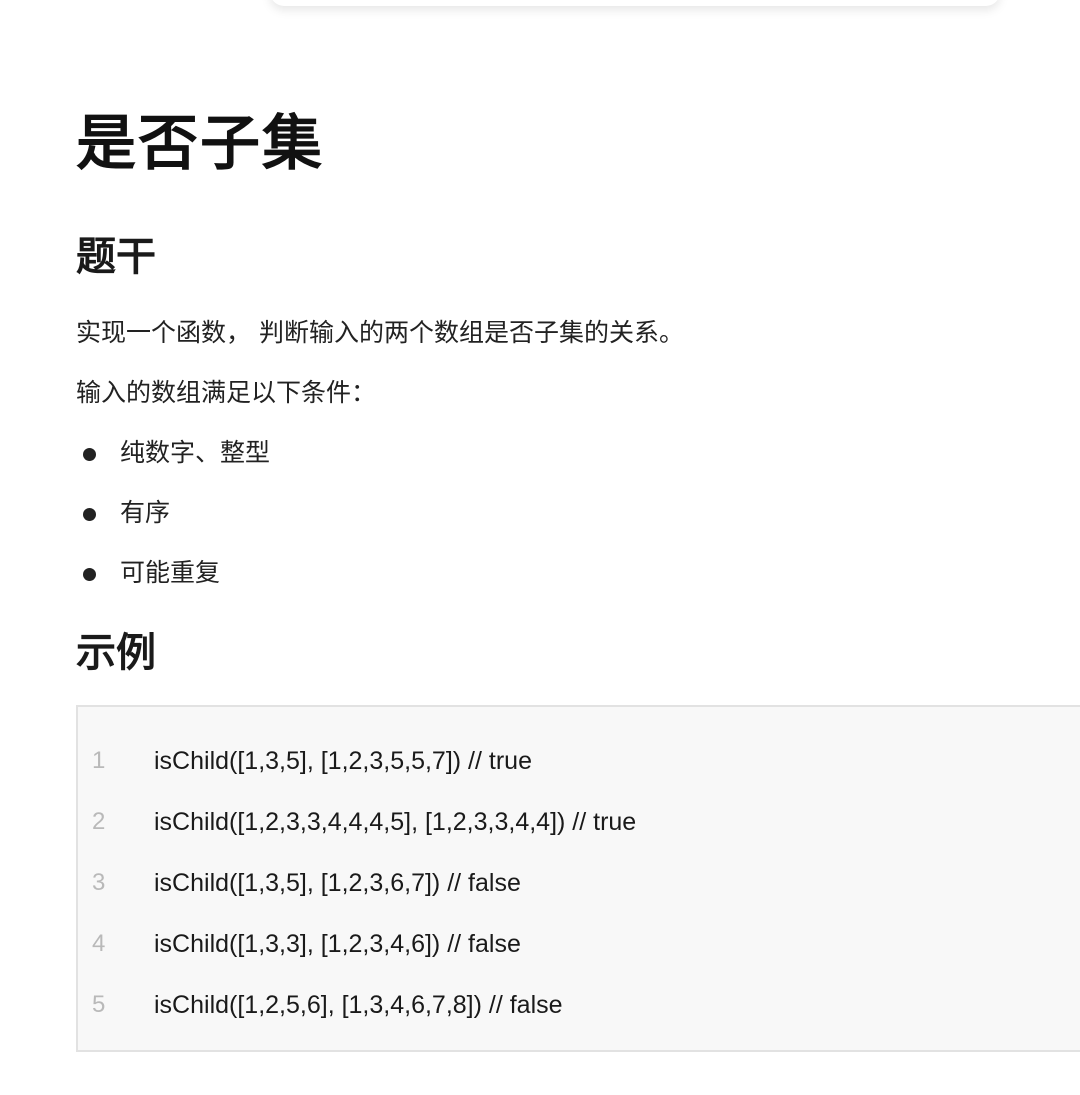  I want to click on stem-paragraph-1: 实现一个函数， 判断输入的两个数组是否子集的关系。, so click(380, 332).